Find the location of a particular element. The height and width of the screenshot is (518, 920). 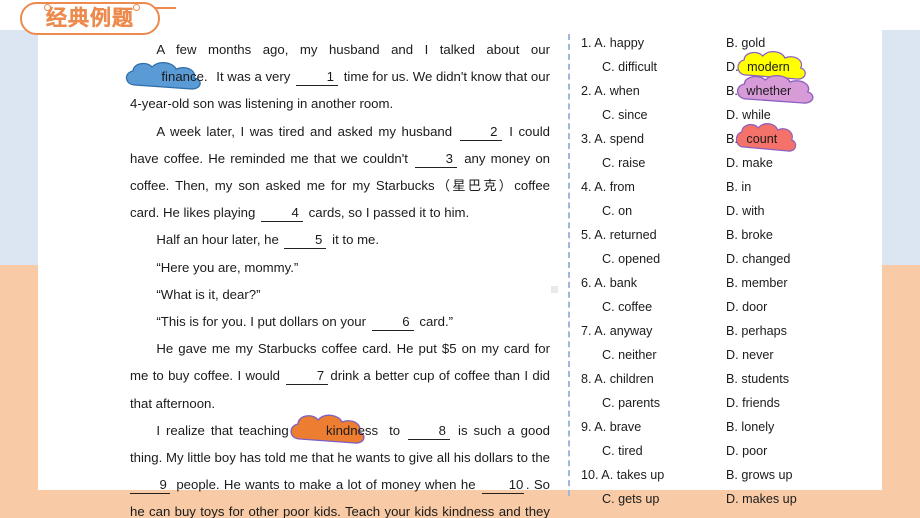

passage-paragraph-5: “What is it, dear?” is located at coordinates (208, 294).